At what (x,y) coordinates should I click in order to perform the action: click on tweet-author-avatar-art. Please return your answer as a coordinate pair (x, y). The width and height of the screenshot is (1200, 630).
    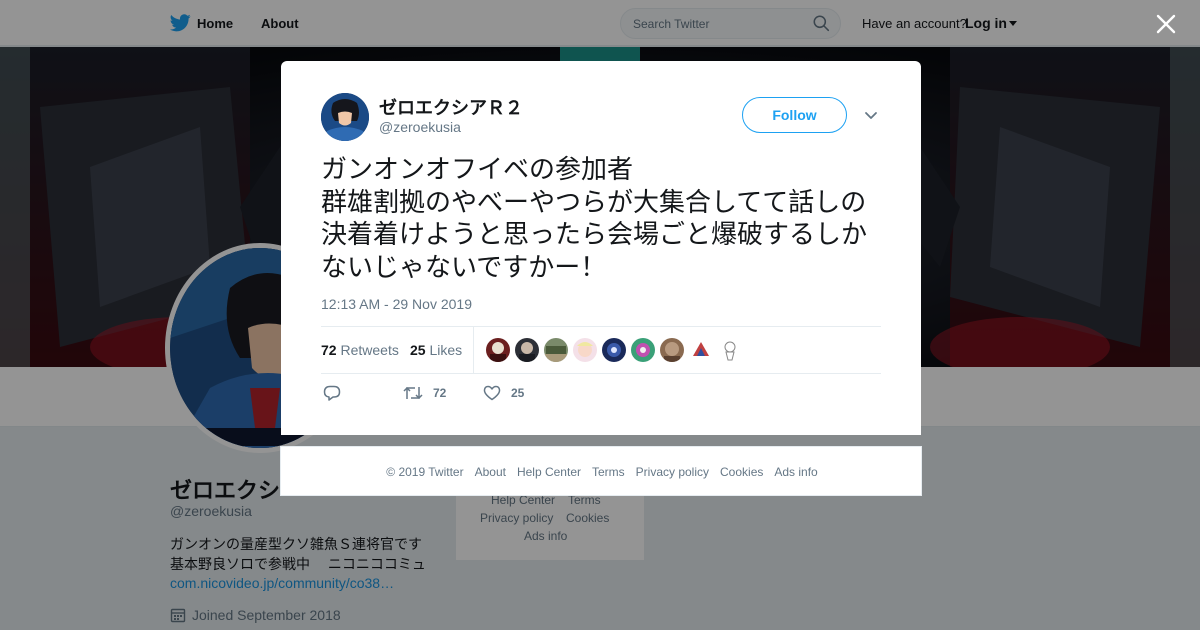
    Looking at the image, I should click on (345, 117).